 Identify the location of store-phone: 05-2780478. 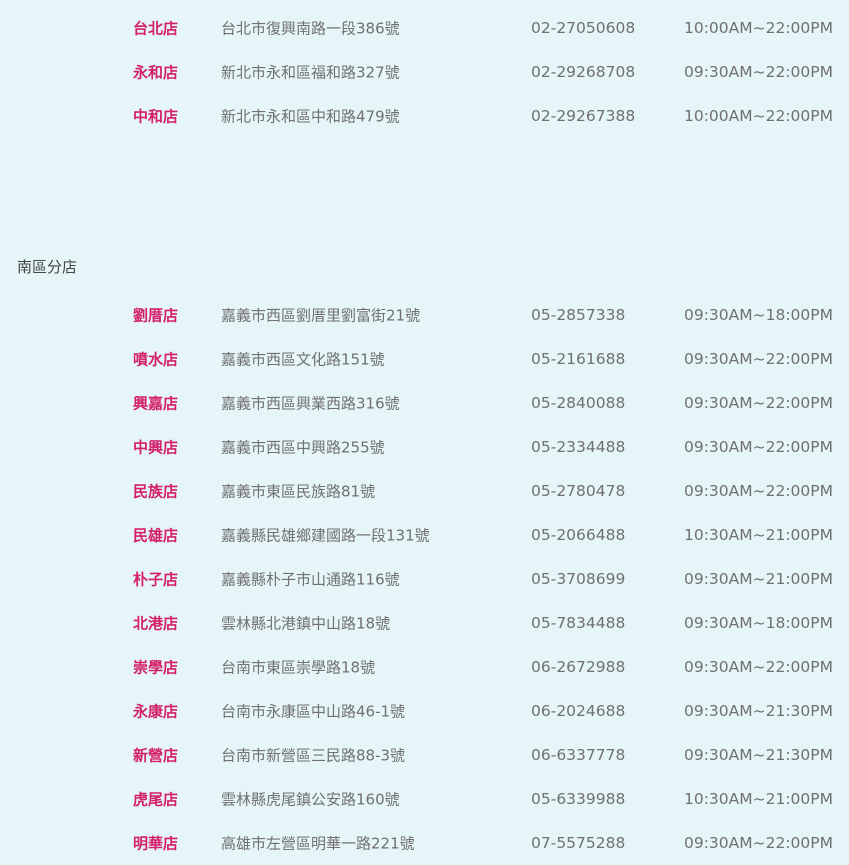
(578, 491).